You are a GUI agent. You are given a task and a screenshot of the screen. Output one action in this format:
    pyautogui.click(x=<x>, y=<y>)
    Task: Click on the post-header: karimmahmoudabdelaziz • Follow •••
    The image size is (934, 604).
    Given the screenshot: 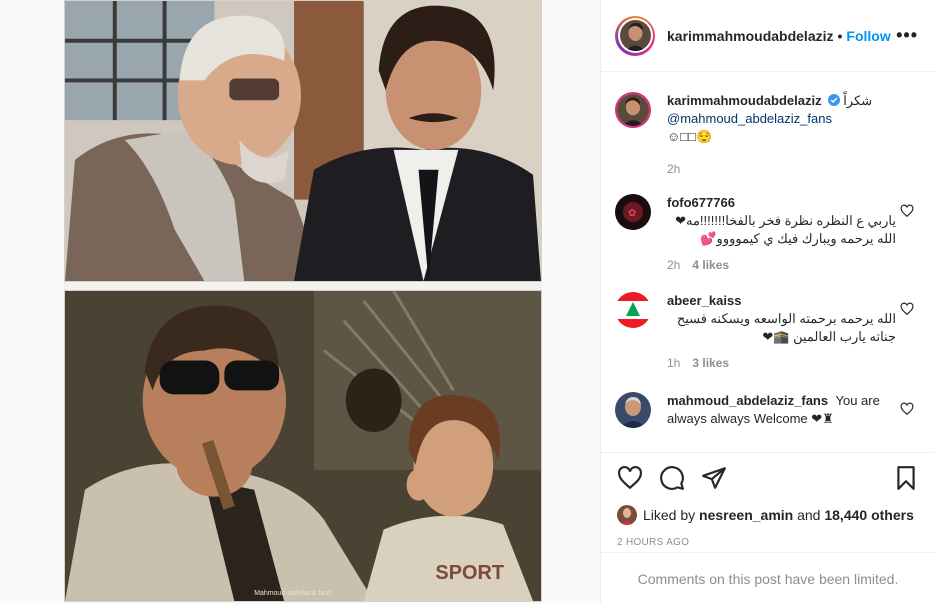 What is the action you would take?
    pyautogui.click(x=767, y=36)
    